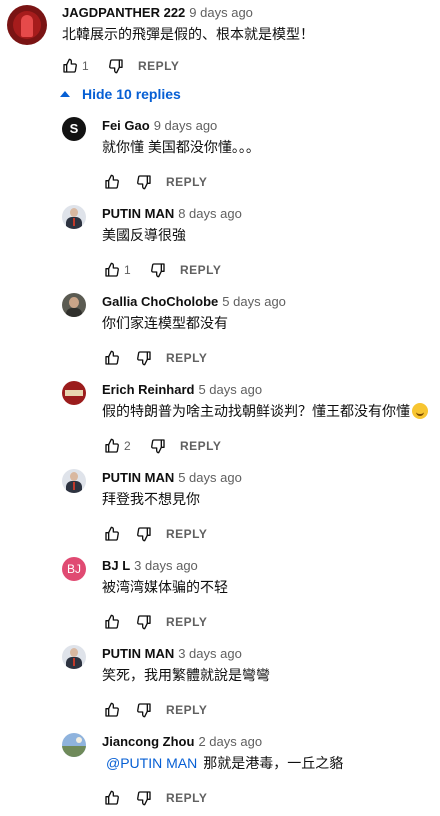  What do you see at coordinates (160, 301) in the screenshot?
I see `author-name: Gallia ChoCholobe` at bounding box center [160, 301].